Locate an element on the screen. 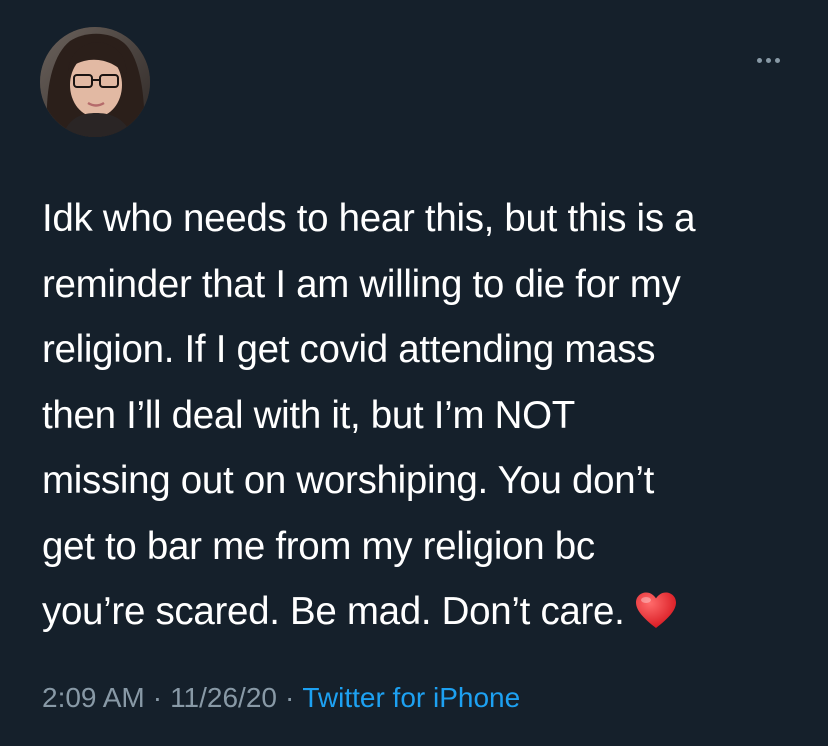  red-heart-emoji-icon is located at coordinates (656, 618).